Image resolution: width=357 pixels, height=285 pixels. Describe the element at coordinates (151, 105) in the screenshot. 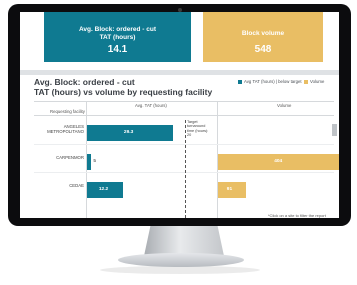

I see `column-header-tat: Avg. TAT (hours)` at that location.